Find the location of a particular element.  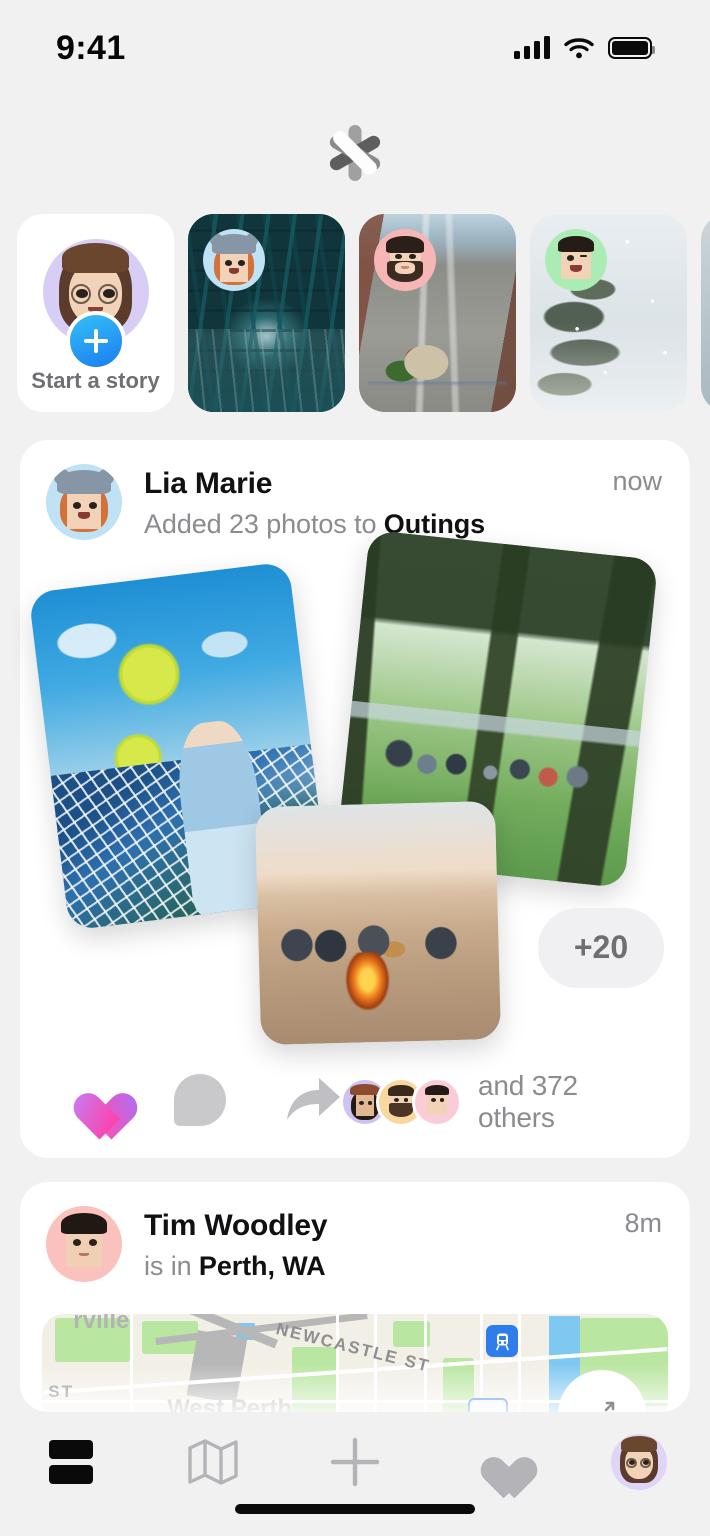

stories-carousel: Start a story is located at coordinates (355, 313).